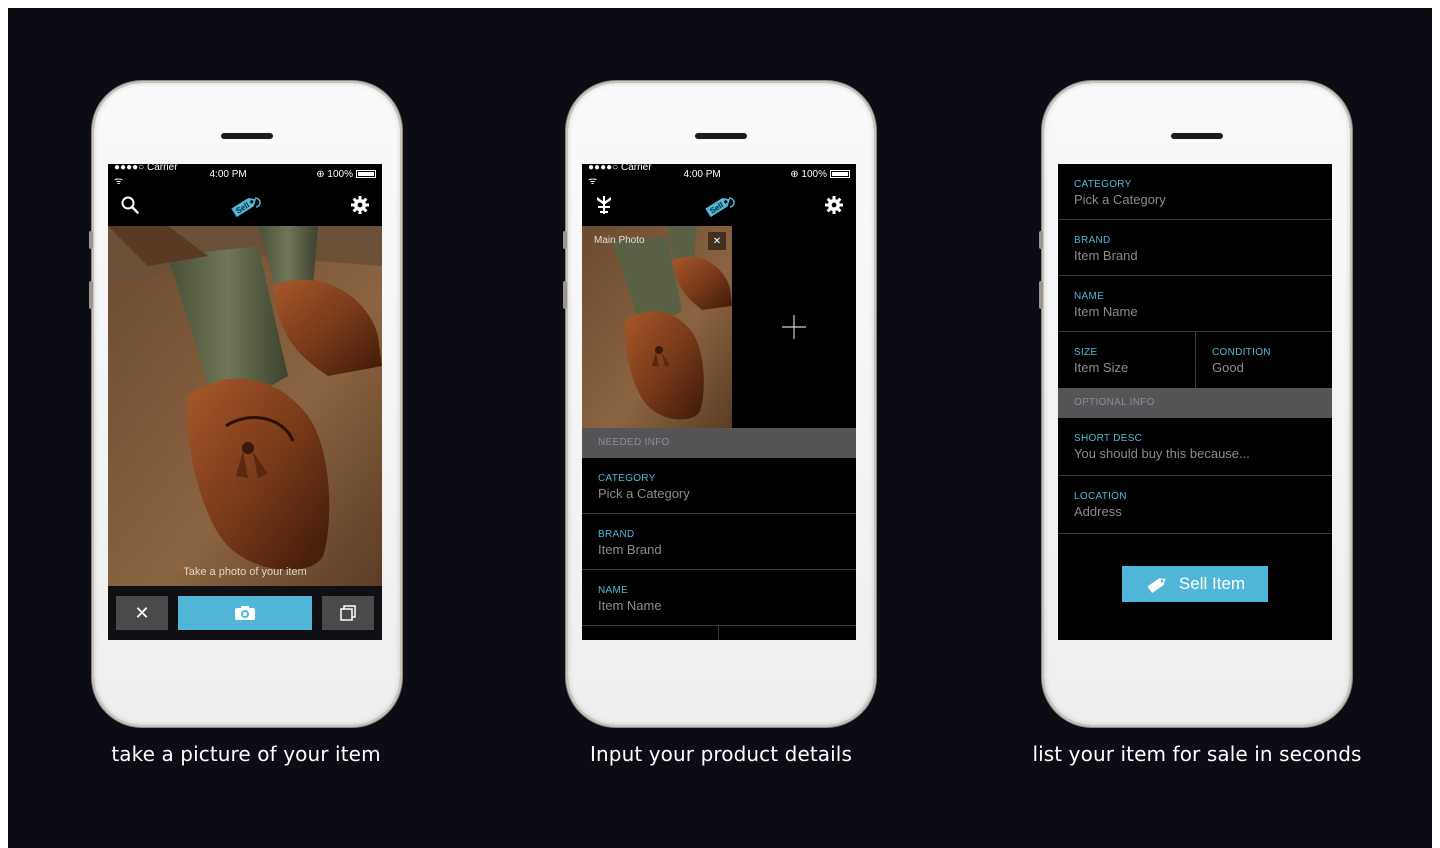 The image size is (1440, 848). What do you see at coordinates (604, 205) in the screenshot?
I see `hanger-icon` at bounding box center [604, 205].